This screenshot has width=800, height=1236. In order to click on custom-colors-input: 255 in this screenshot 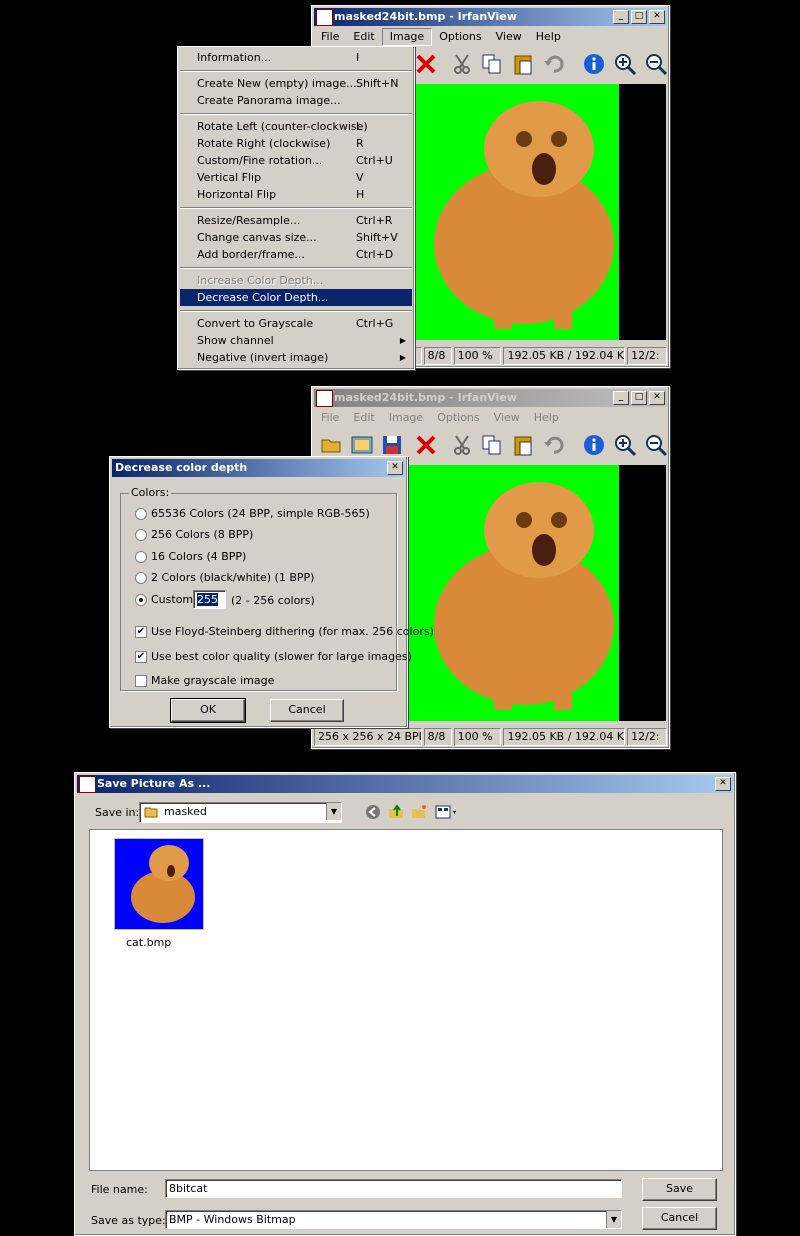, I will do `click(209, 599)`.